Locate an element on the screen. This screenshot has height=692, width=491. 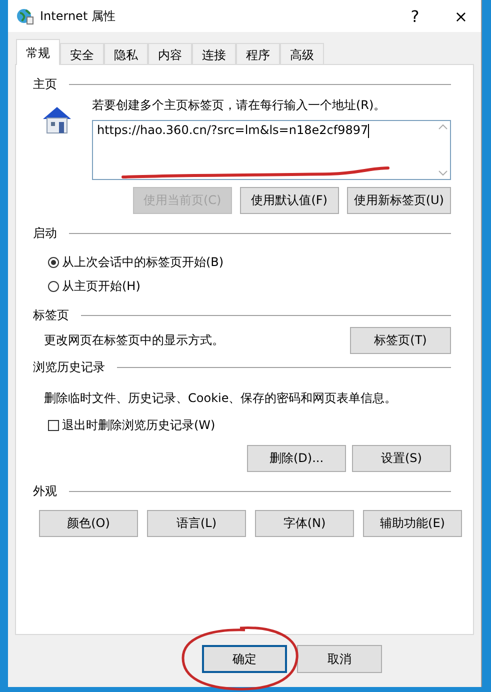
startup-radio: 从上次会话中的标签页开始(B) is located at coordinates (131, 262).